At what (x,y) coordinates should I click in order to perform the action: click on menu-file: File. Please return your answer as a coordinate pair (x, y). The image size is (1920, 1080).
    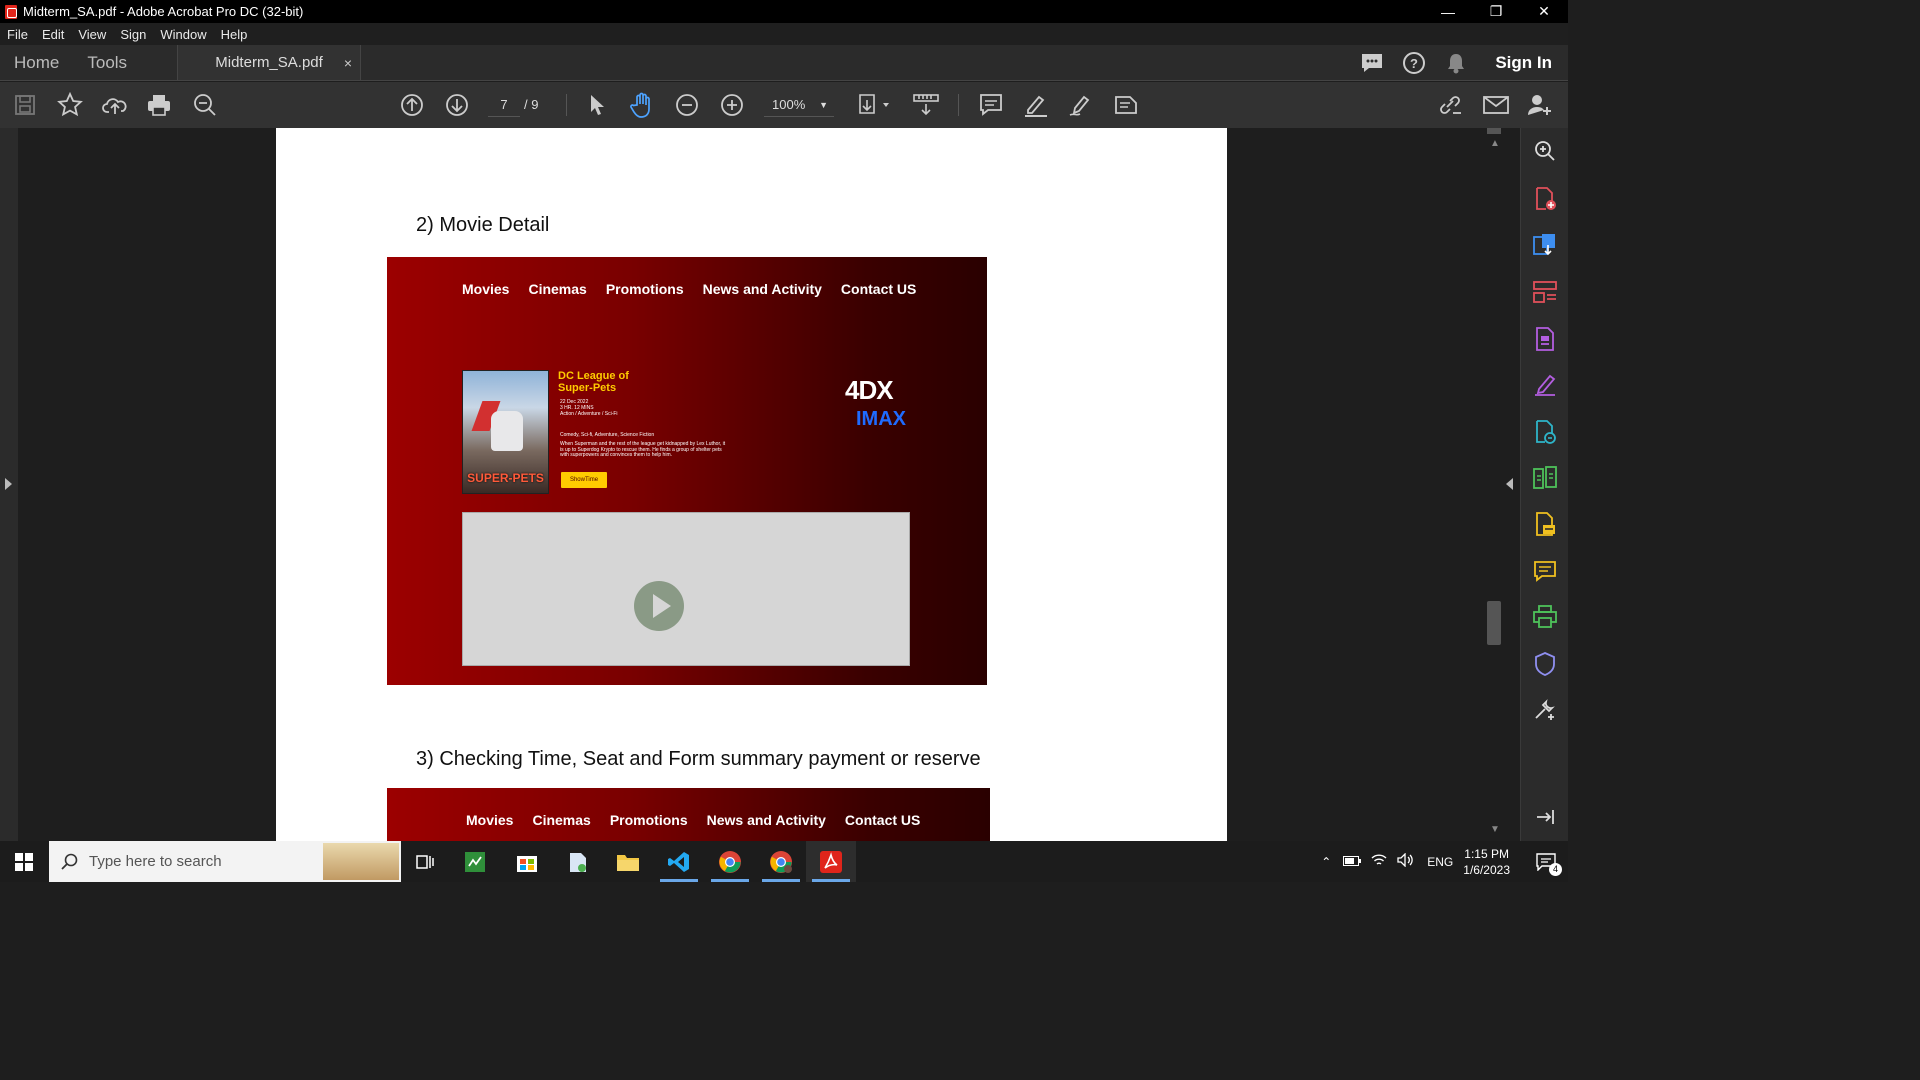
    Looking at the image, I should click on (17, 34).